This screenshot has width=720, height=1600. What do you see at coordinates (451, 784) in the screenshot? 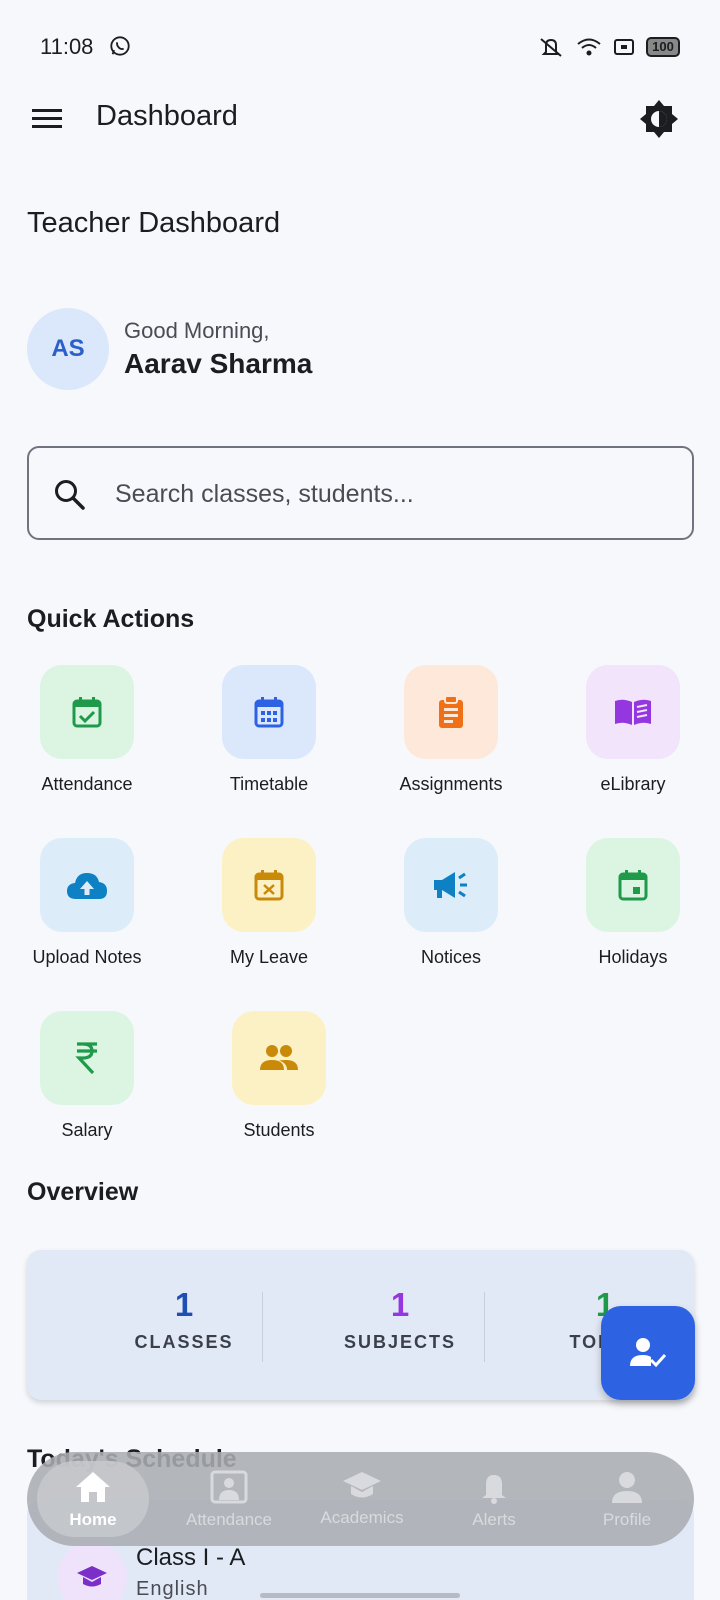
I see `action-label: Assignments` at bounding box center [451, 784].